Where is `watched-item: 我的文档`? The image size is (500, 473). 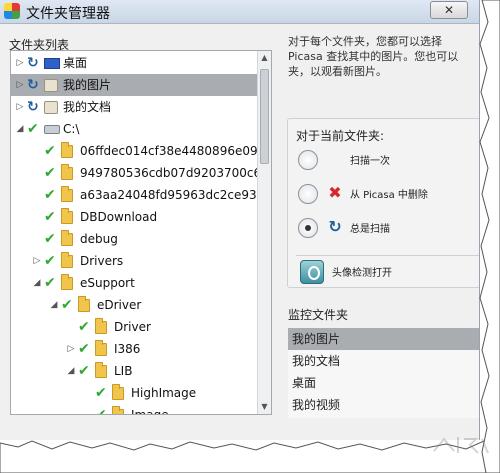 watched-item: 我的文档 is located at coordinates (383, 361).